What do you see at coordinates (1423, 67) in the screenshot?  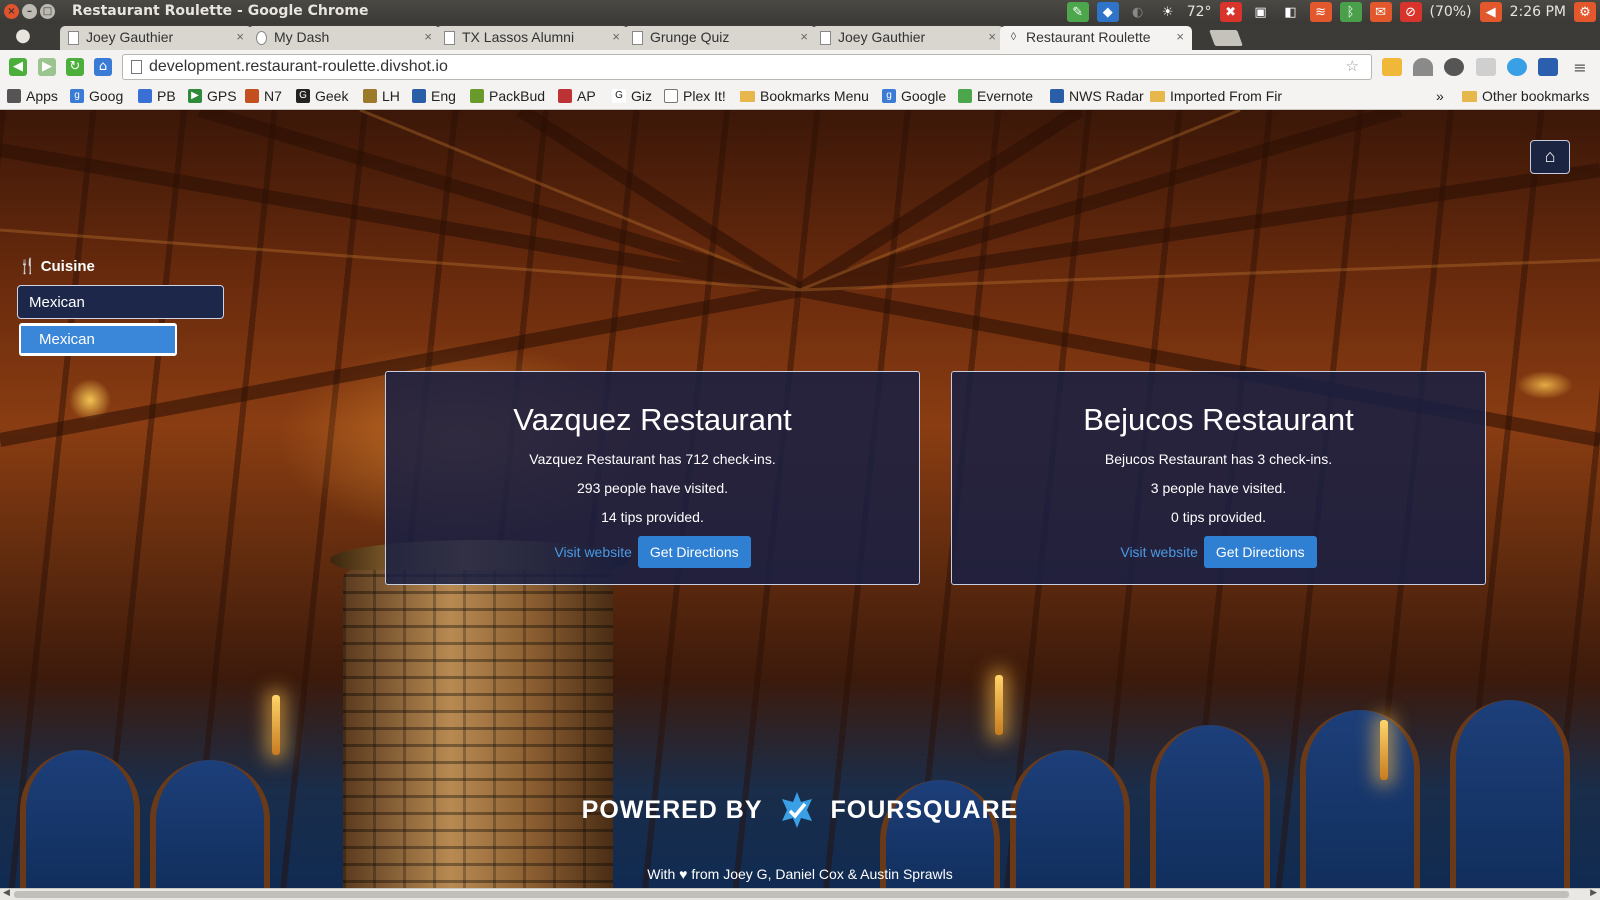 I see `download-icon` at bounding box center [1423, 67].